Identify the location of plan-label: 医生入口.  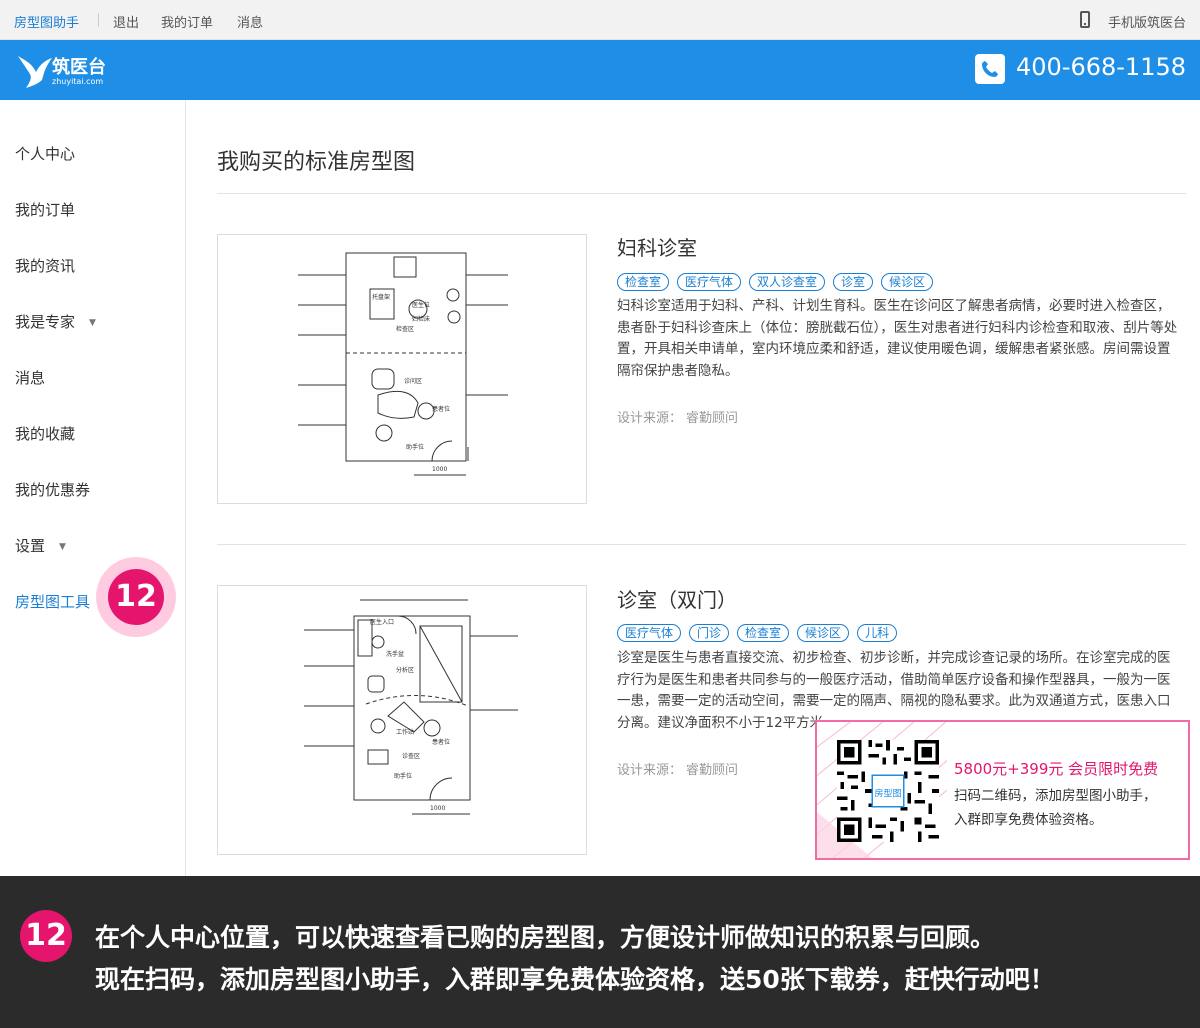
(382, 622).